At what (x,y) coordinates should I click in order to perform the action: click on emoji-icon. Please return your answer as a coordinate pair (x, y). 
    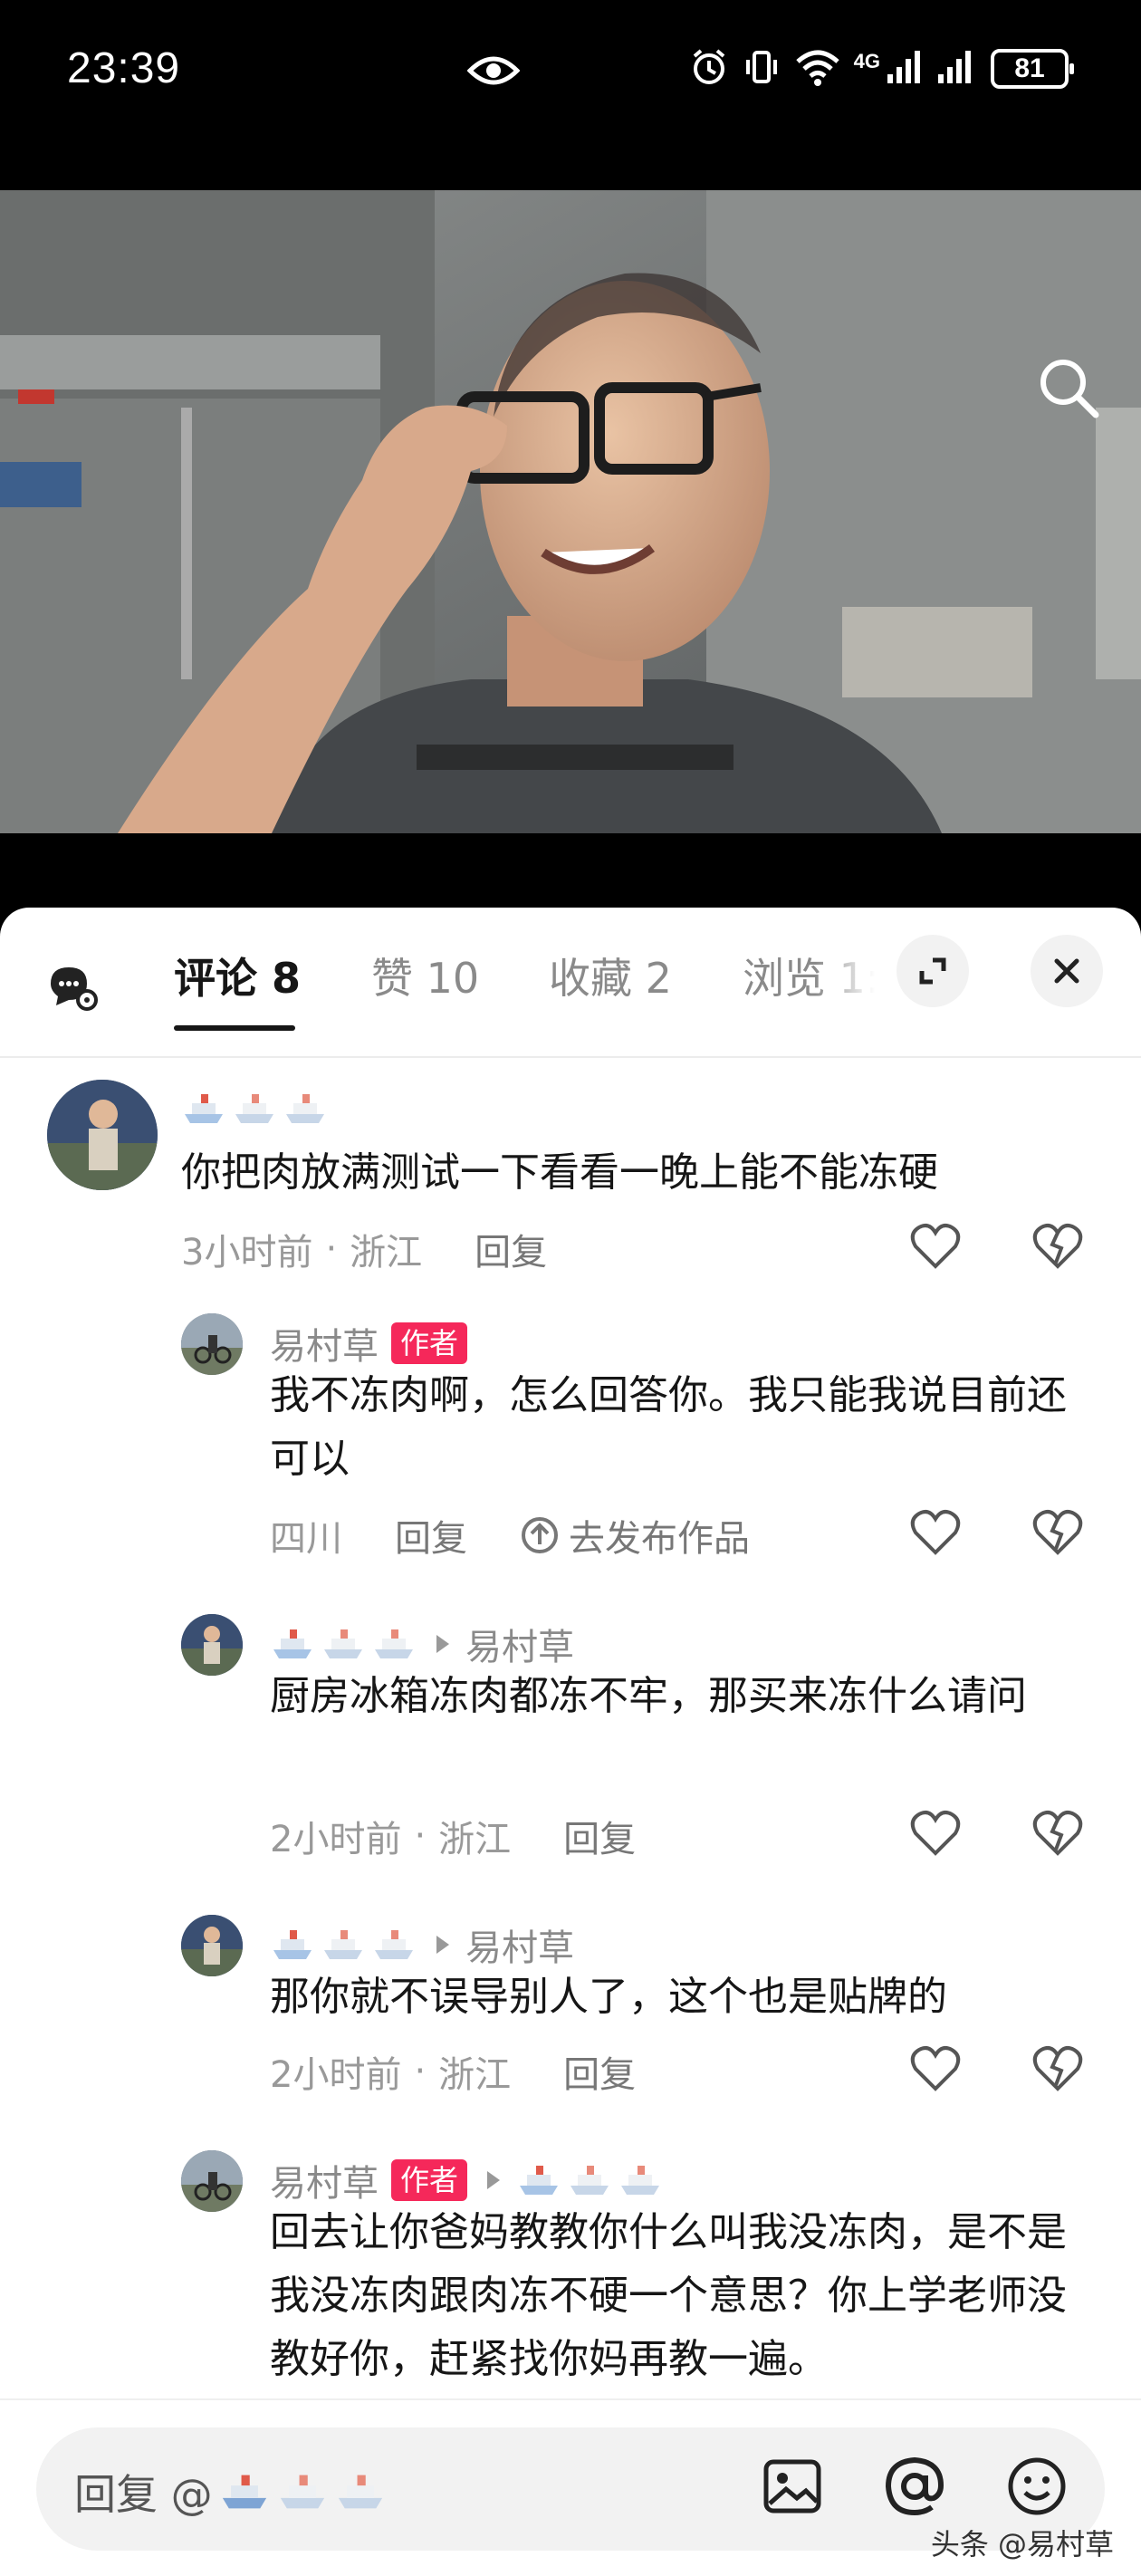
    Looking at the image, I should click on (1037, 2488).